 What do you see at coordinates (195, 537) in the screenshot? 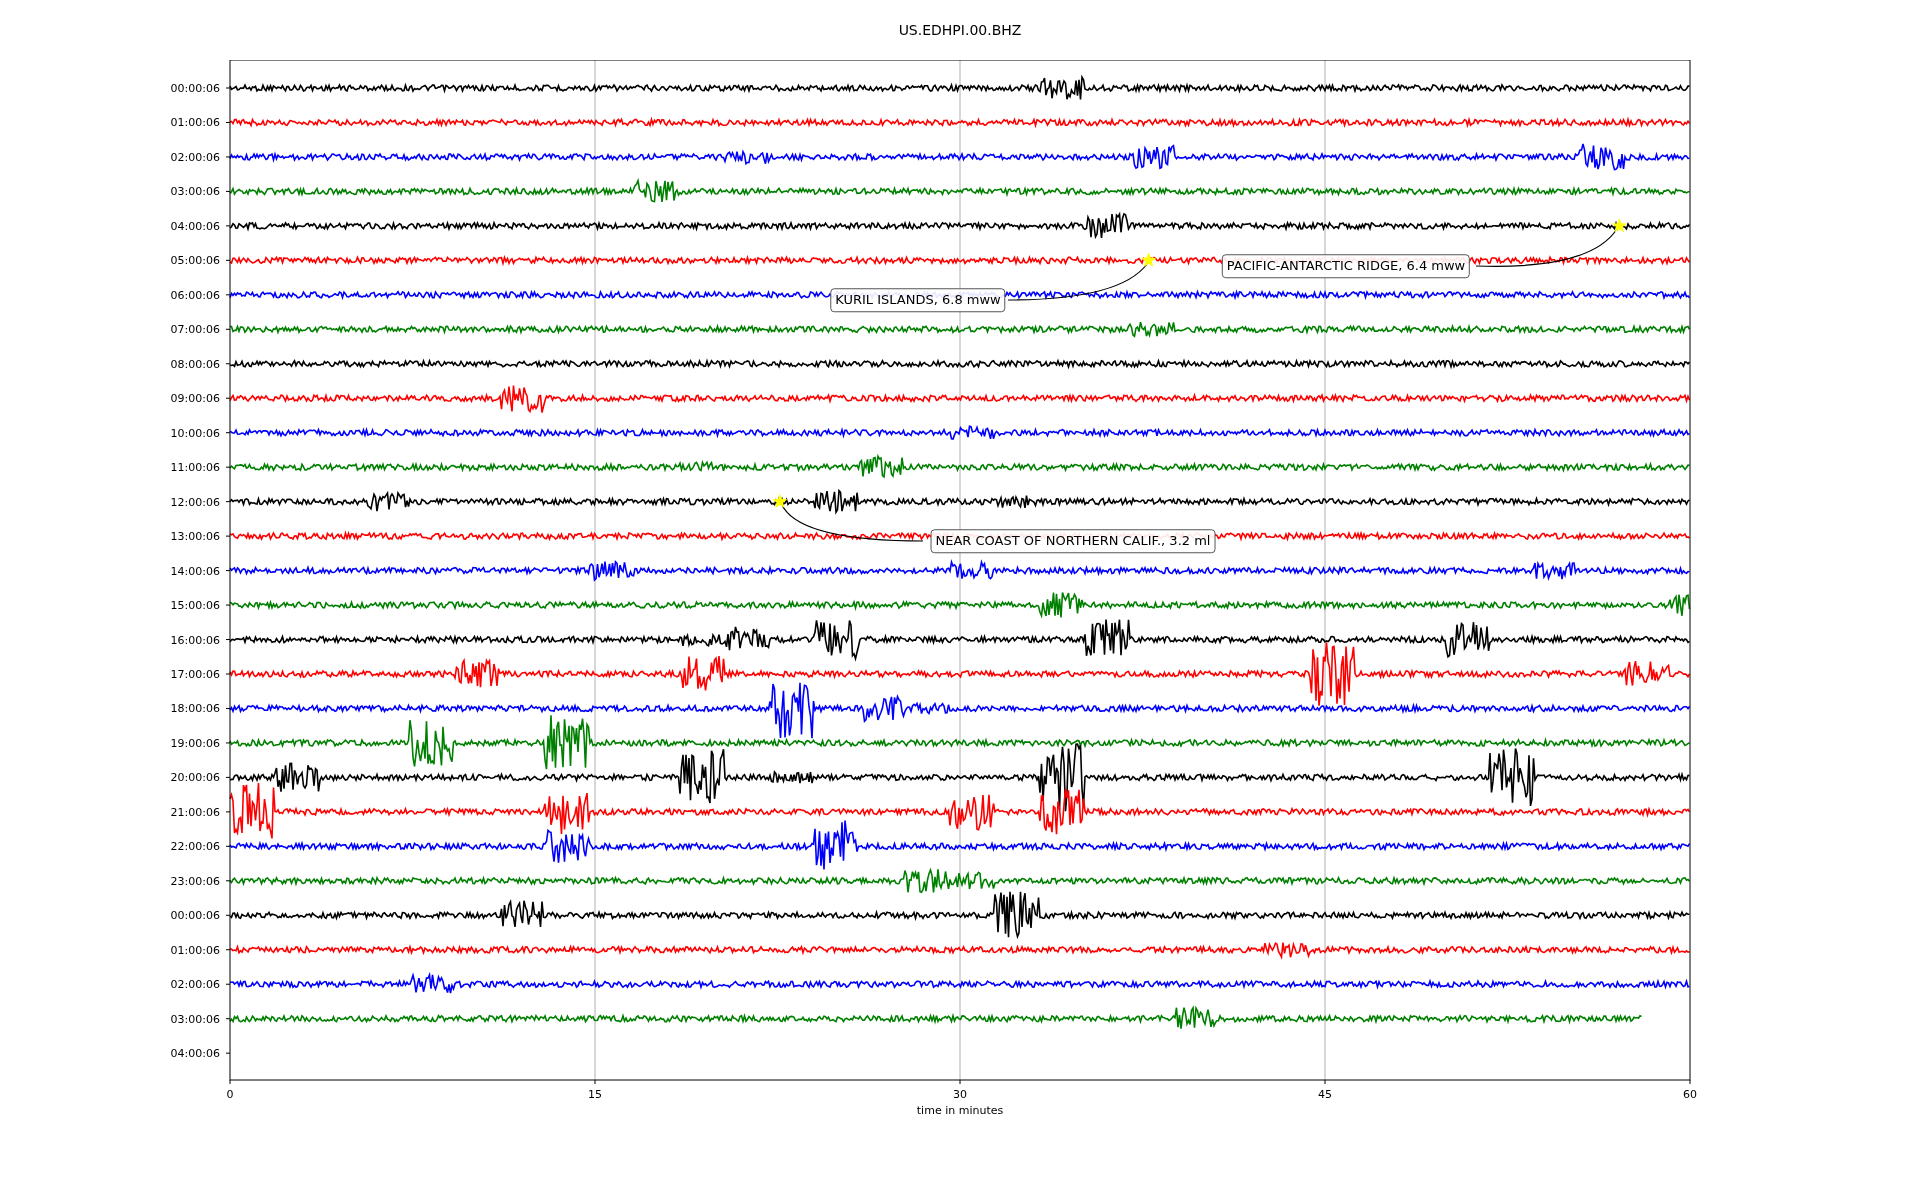
I see `y-tick-label: 13:00:06` at bounding box center [195, 537].